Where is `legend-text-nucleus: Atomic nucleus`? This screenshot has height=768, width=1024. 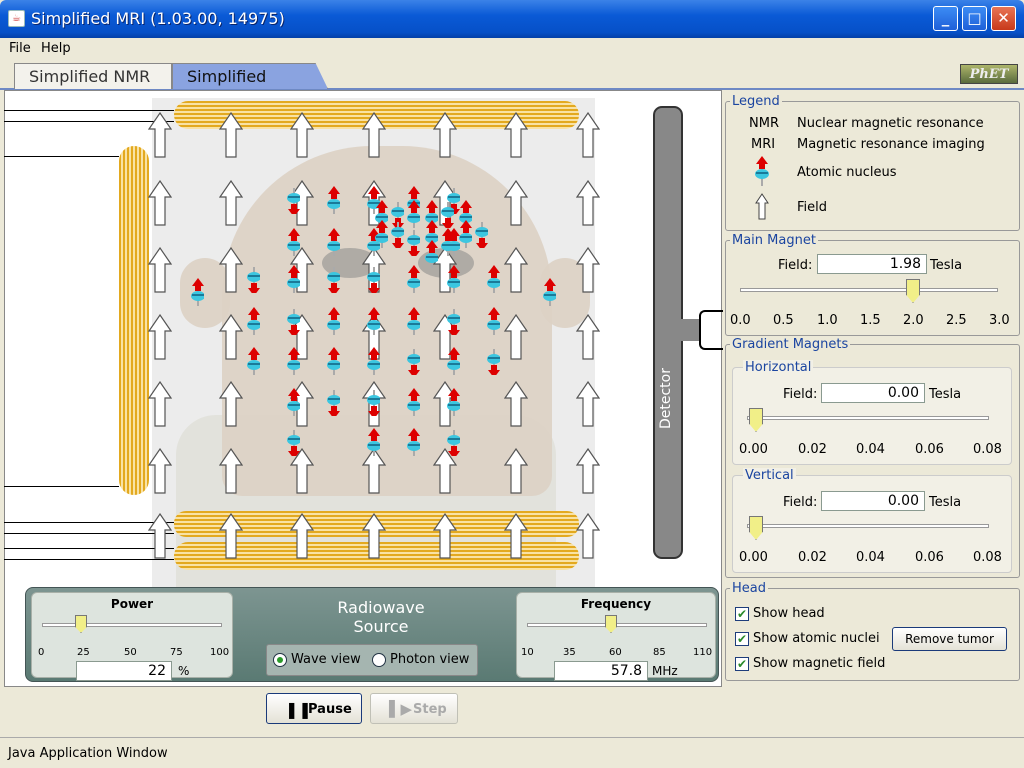 legend-text-nucleus: Atomic nucleus is located at coordinates (847, 172).